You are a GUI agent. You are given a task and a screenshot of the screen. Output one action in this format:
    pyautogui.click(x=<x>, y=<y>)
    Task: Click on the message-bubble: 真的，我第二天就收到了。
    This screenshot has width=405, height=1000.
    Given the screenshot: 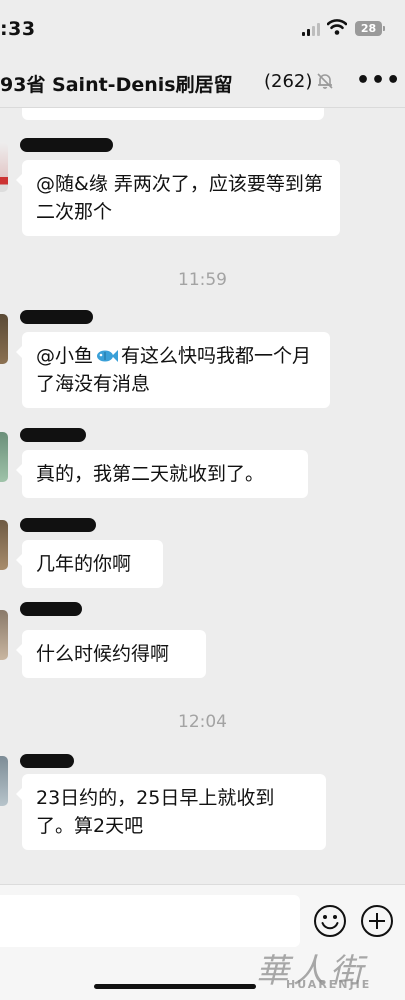 What is the action you would take?
    pyautogui.click(x=162, y=474)
    